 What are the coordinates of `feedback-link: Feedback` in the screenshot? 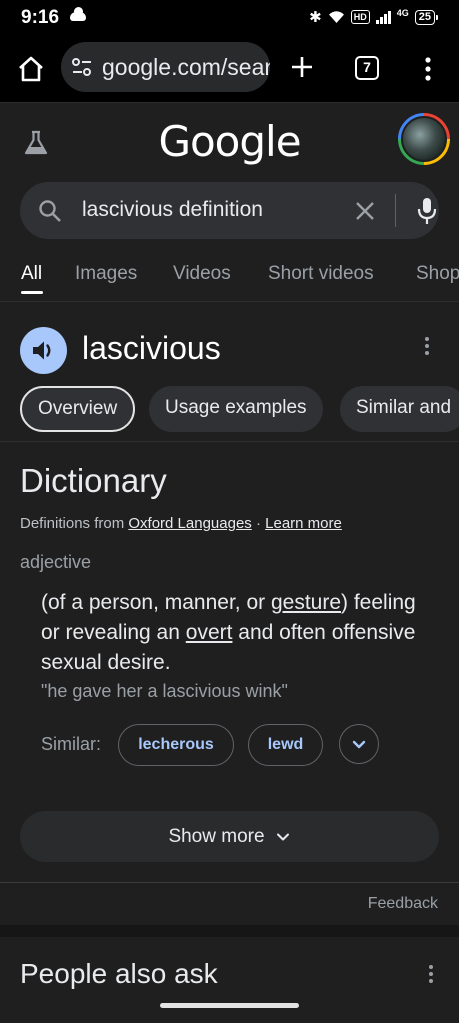 It's located at (403, 904).